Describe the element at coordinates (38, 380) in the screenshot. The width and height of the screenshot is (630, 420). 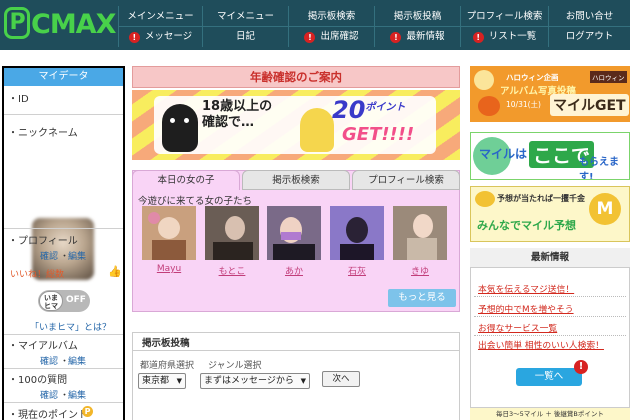
I see `questions-label: ・100の質問` at that location.